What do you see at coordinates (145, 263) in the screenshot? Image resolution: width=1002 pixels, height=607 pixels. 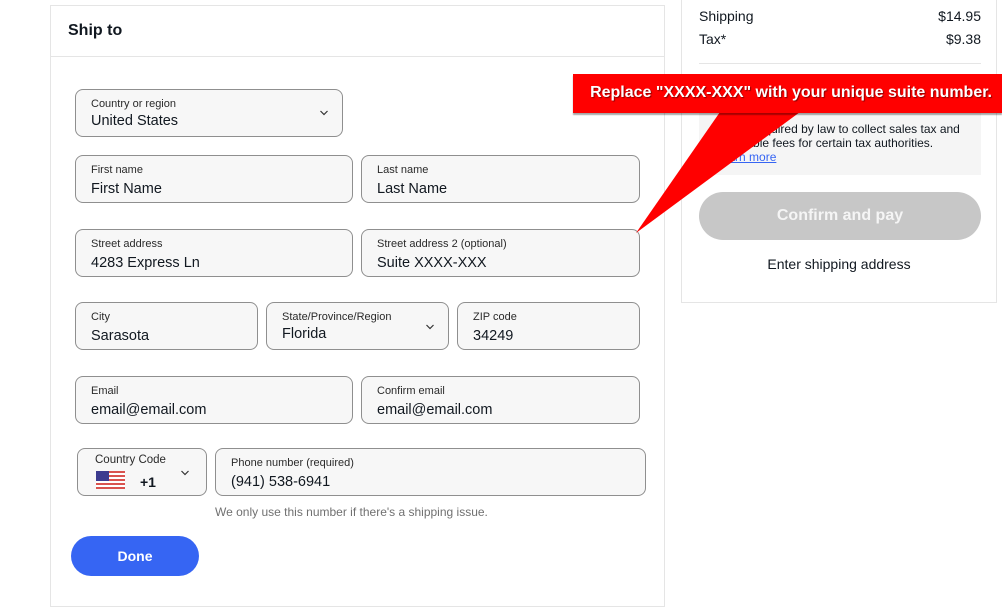 I see `street-address-value: 4283 Express Ln` at bounding box center [145, 263].